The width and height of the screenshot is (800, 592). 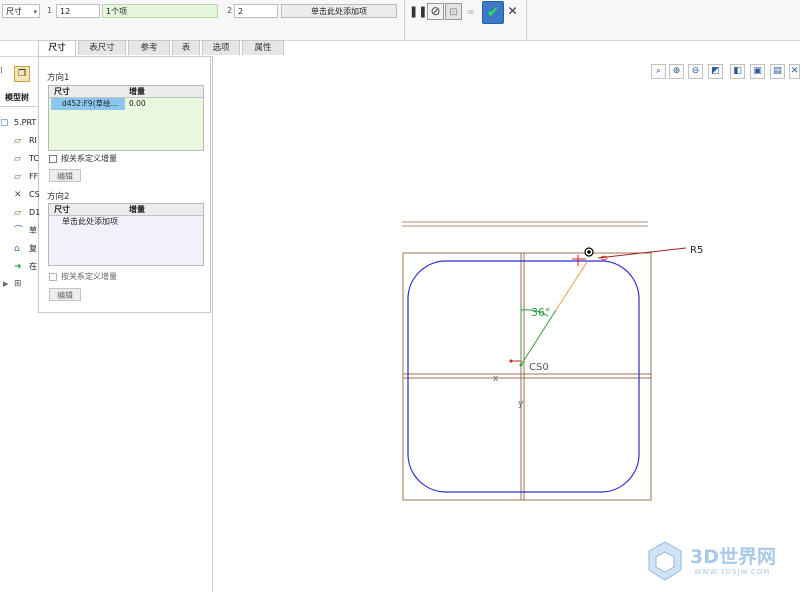 I want to click on sketch-icon: ⌒, so click(x=19, y=231).